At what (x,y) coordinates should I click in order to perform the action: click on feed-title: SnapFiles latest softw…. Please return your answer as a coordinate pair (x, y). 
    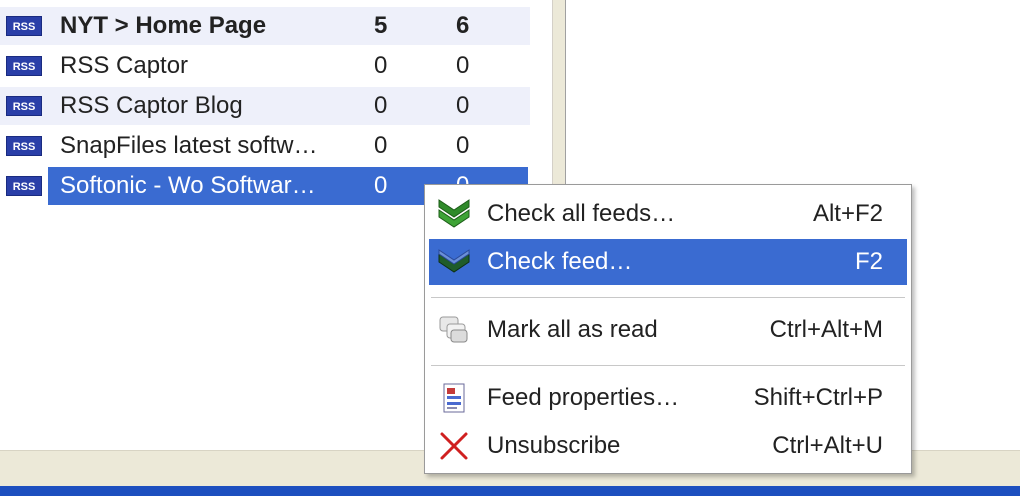
    Looking at the image, I should click on (189, 145).